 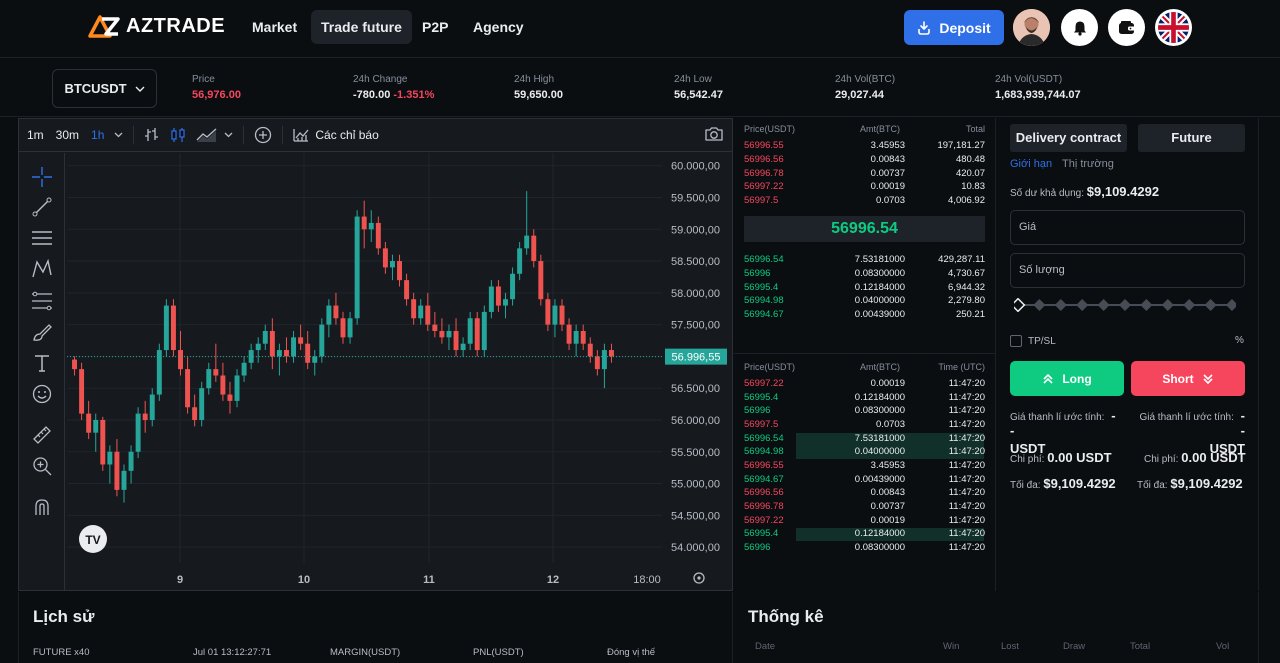 What do you see at coordinates (1191, 138) in the screenshot?
I see `tab-future: Future` at bounding box center [1191, 138].